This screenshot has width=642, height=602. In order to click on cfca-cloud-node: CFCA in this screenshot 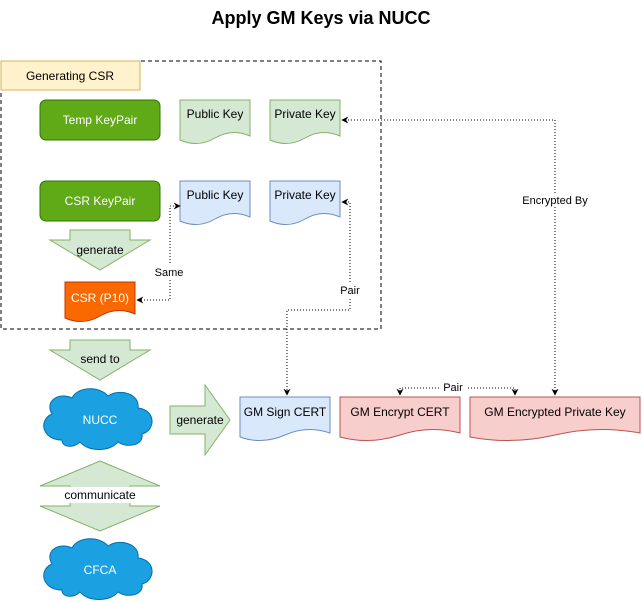, I will do `click(98, 569)`.